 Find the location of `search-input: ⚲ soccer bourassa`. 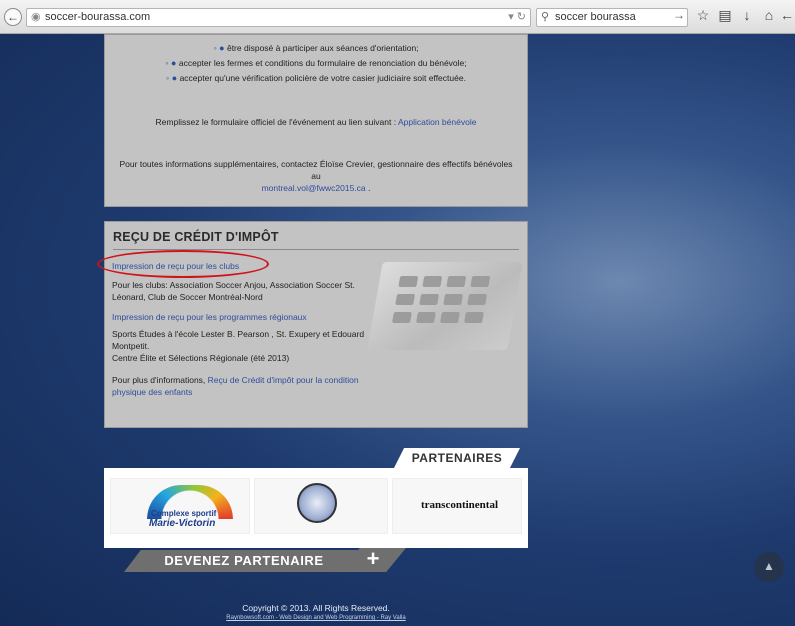

search-input: ⚲ soccer bourassa is located at coordinates (612, 17).